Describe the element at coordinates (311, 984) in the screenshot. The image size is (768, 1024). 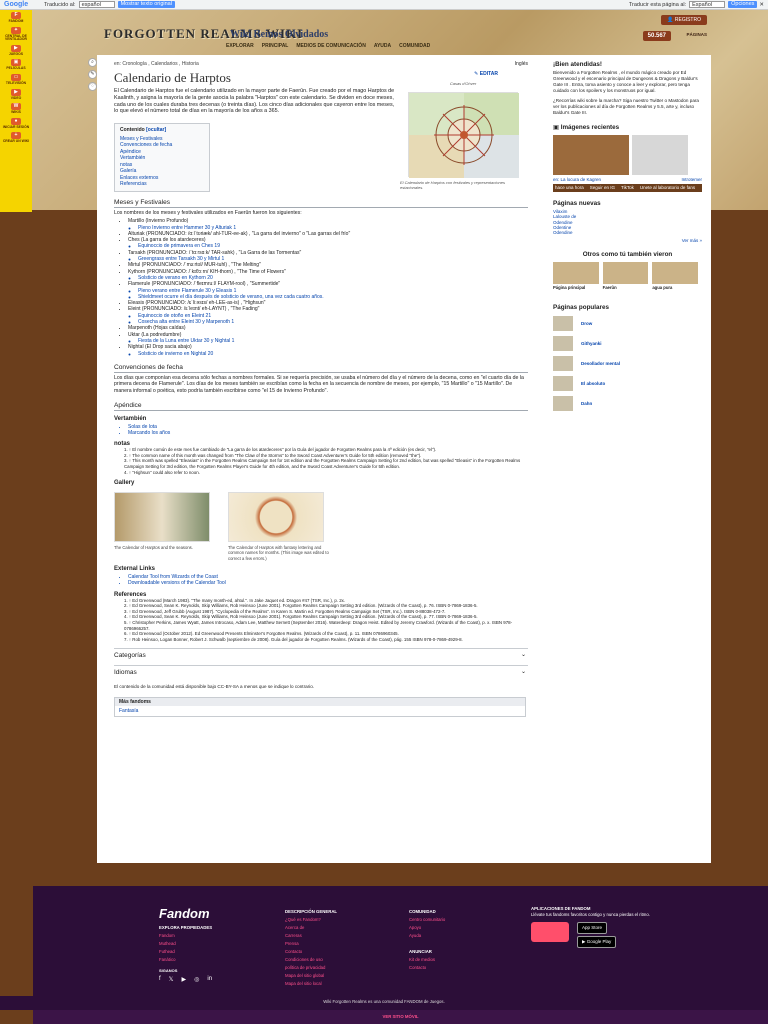
I see `footer-link: Mapa del sitio local` at that location.